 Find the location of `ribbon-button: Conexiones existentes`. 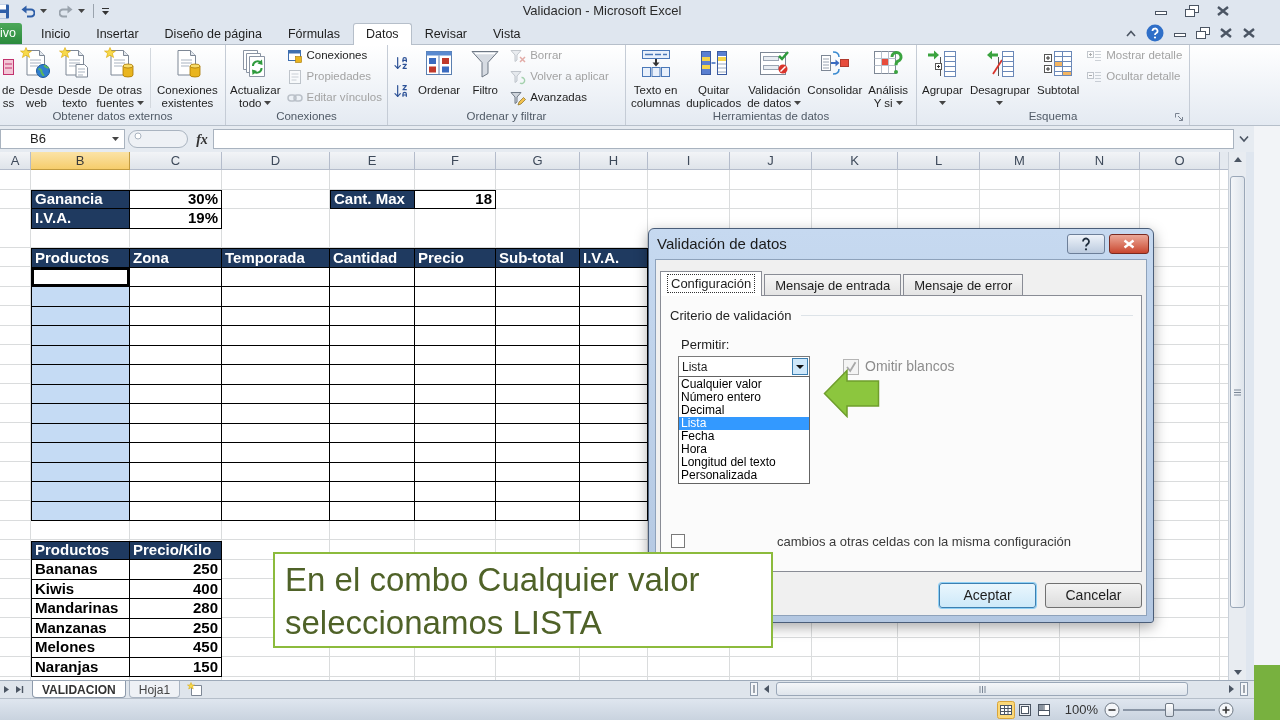

ribbon-button: Conexiones existentes is located at coordinates (187, 77).